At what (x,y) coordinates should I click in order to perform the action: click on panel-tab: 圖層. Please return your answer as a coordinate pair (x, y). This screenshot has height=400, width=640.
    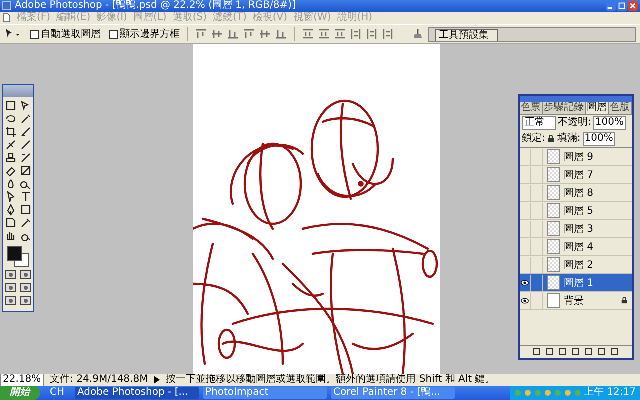
    Looking at the image, I should click on (597, 108).